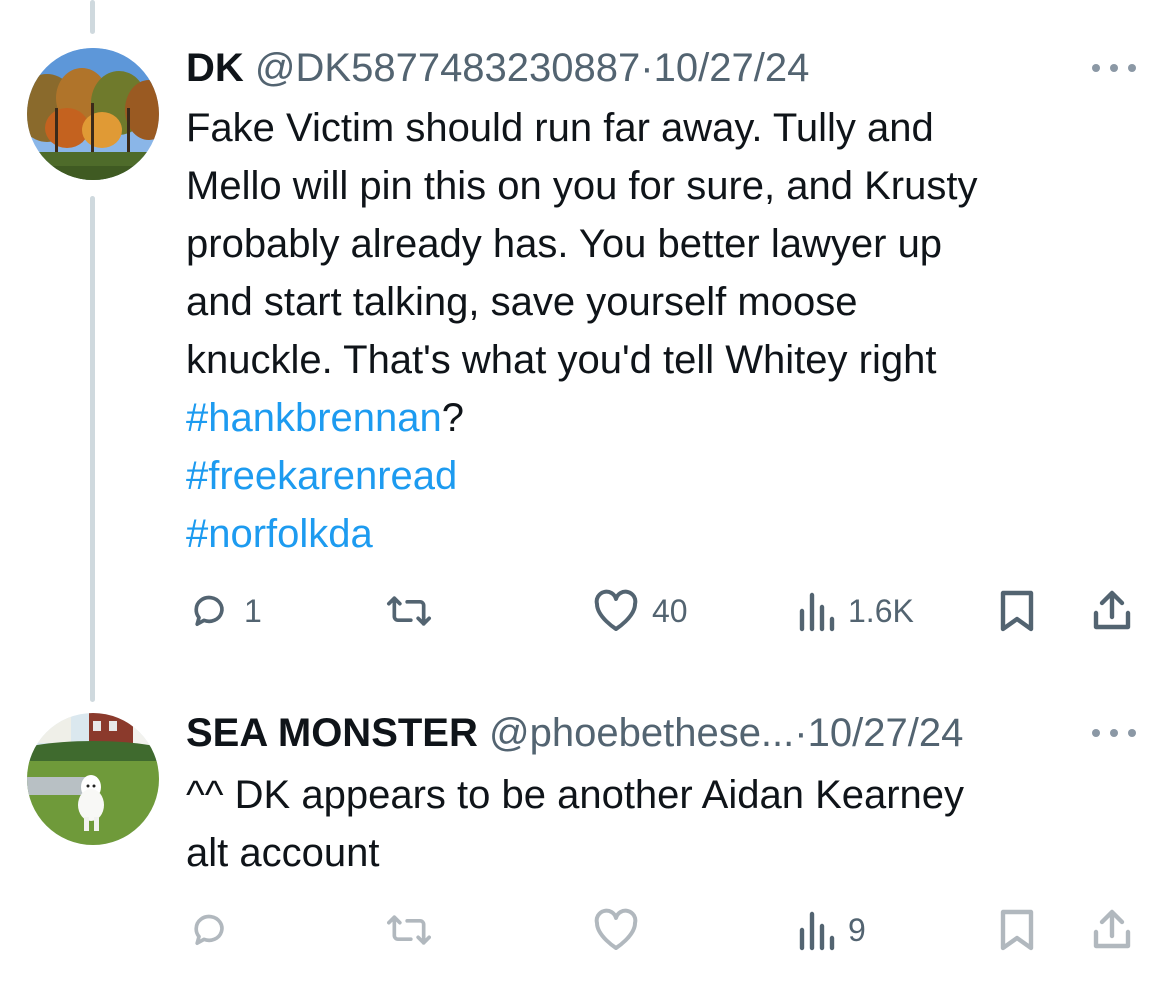  I want to click on tweet2-reply-button, so click(210, 930).